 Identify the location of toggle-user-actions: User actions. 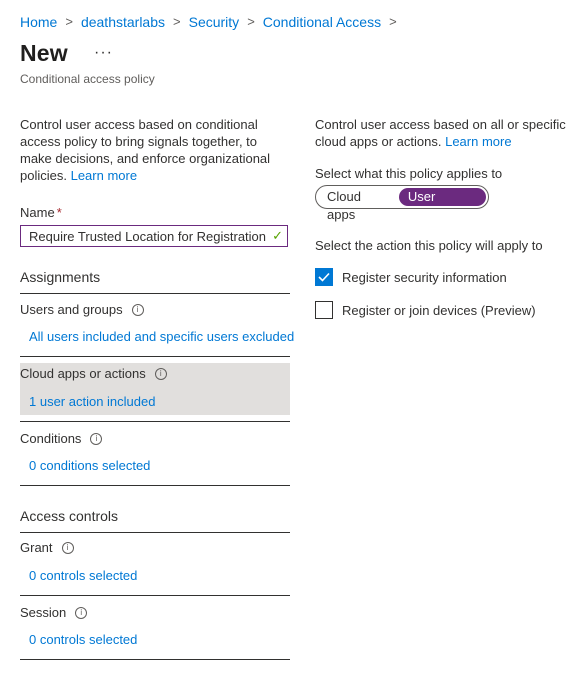
(442, 205).